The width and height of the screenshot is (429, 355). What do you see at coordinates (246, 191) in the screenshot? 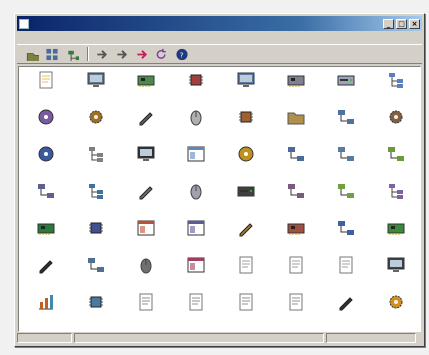
I see `drive-icon` at bounding box center [246, 191].